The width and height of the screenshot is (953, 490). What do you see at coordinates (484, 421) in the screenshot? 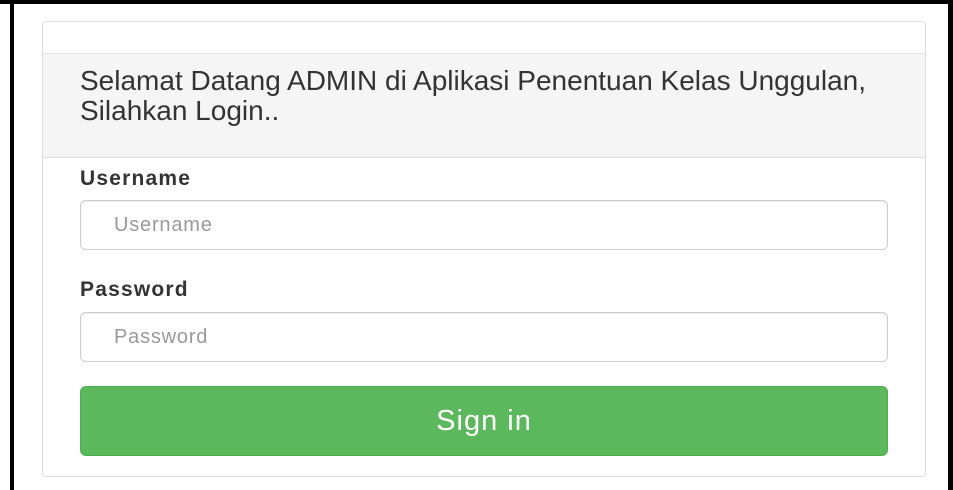
I see `sign-in-button: Sign in` at bounding box center [484, 421].